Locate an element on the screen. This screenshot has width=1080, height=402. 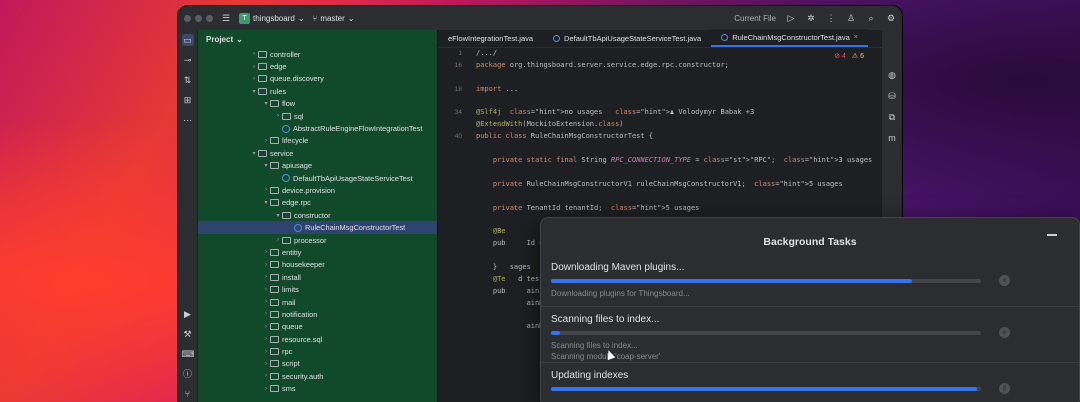
editor-tab: DefaultTbApiUsageStateServiceTest.java is located at coordinates (627, 38).